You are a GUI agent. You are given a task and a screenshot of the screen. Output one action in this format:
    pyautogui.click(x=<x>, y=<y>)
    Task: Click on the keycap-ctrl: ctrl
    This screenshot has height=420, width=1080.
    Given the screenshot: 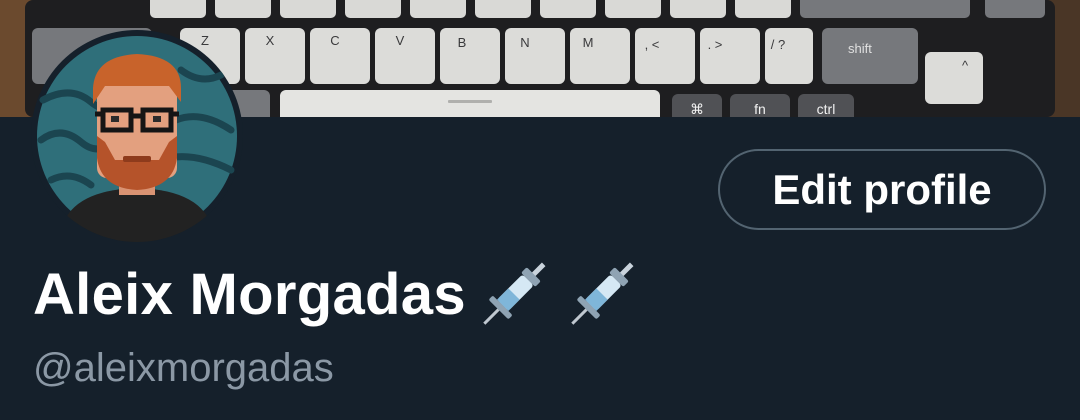 What is the action you would take?
    pyautogui.click(x=826, y=109)
    